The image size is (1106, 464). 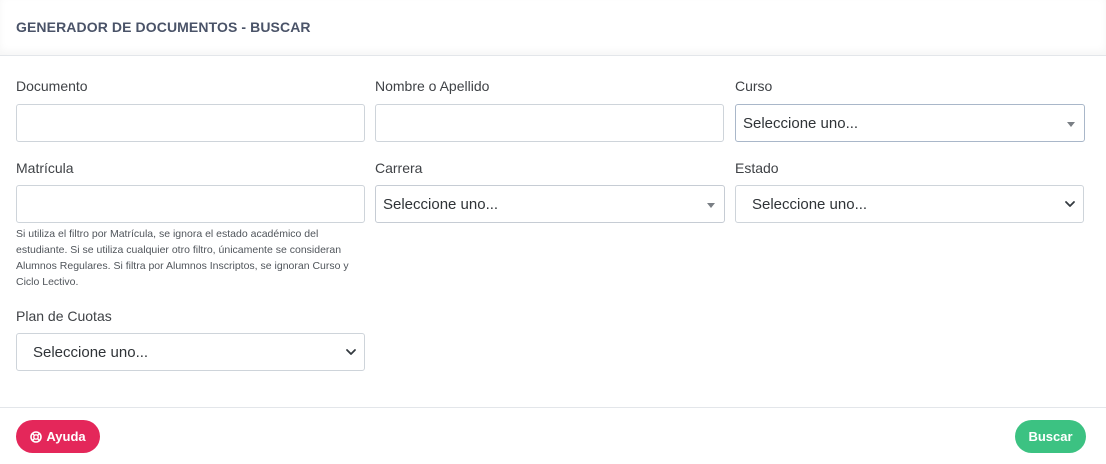 I want to click on help-button: Ayuda, so click(x=58, y=436).